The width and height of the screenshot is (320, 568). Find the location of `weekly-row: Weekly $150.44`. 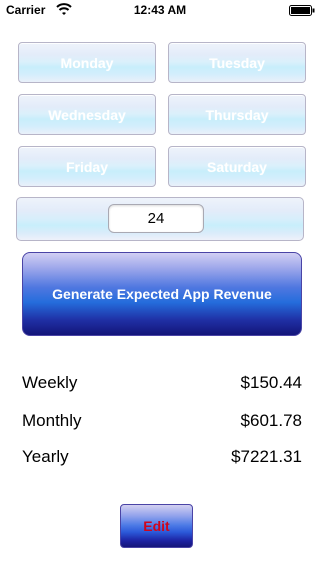

weekly-row: Weekly $150.44 is located at coordinates (162, 384).